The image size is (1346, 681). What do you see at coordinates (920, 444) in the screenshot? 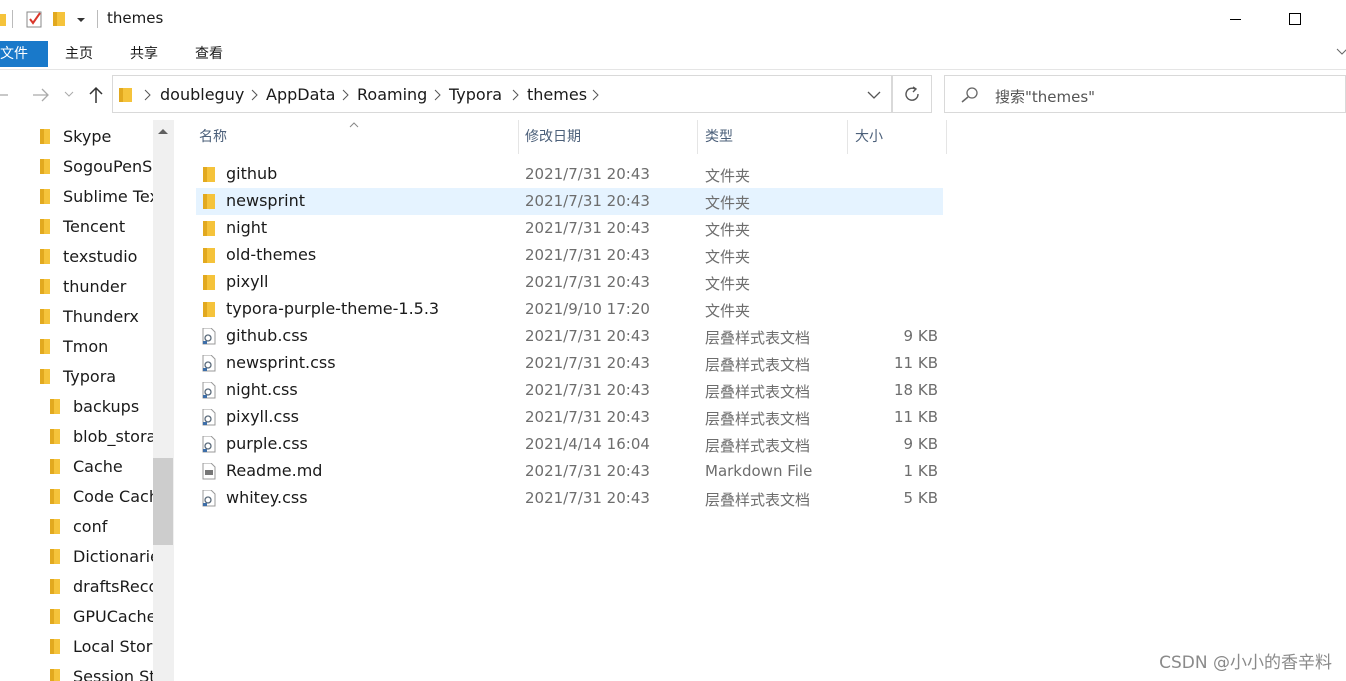
I see `file-size: 9 KB` at bounding box center [920, 444].